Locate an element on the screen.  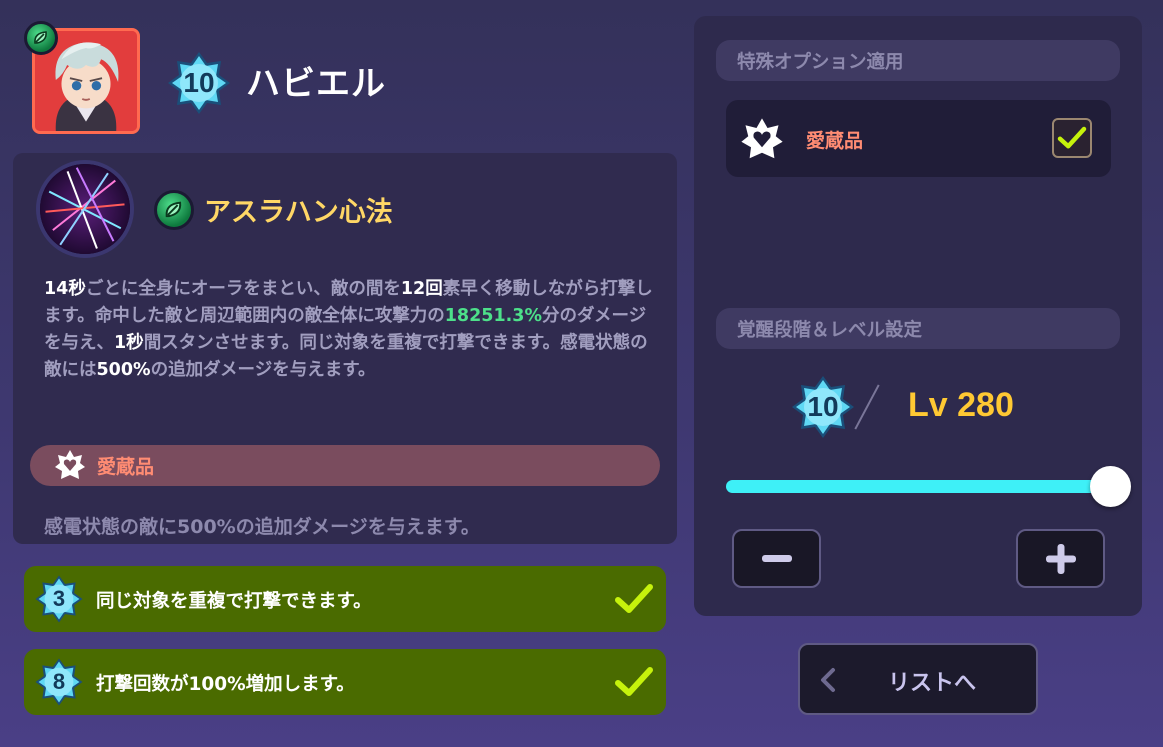
treasure-option-label: 愛蔵品 is located at coordinates (835, 141).